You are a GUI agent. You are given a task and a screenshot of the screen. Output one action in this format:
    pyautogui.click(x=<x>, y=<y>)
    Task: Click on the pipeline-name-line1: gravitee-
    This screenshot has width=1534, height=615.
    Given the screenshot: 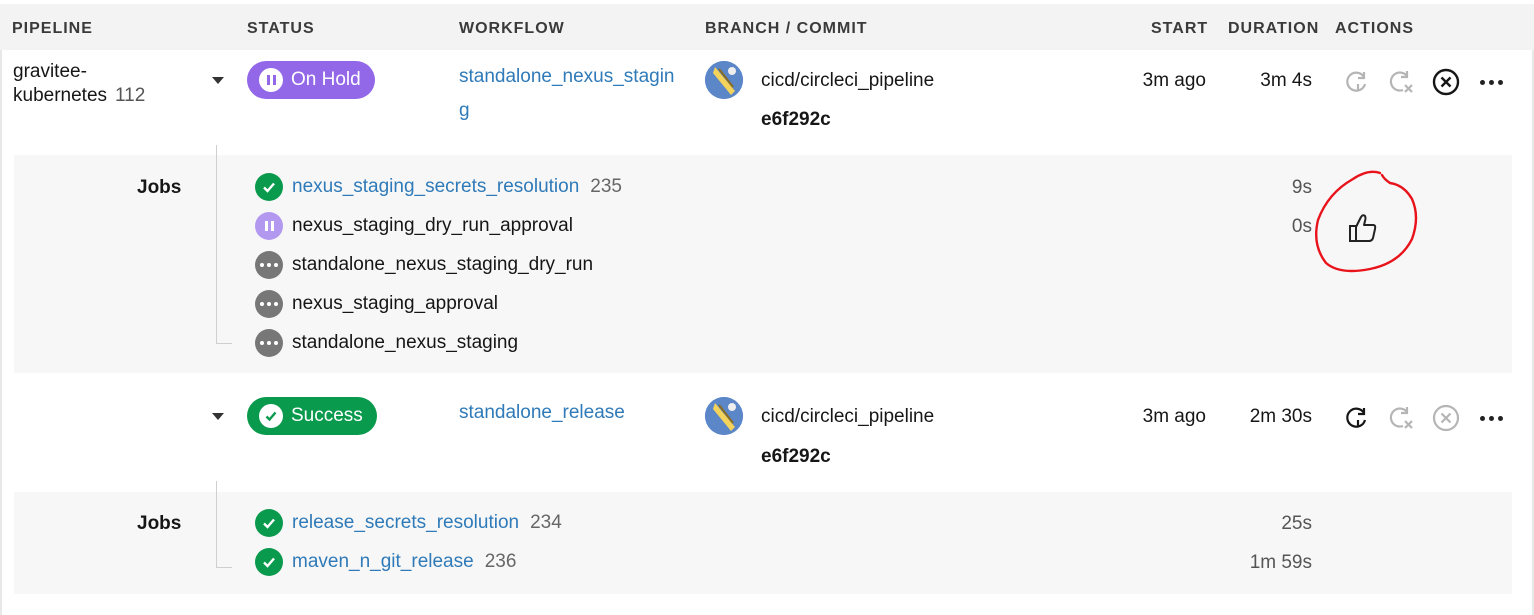 What is the action you would take?
    pyautogui.click(x=50, y=71)
    